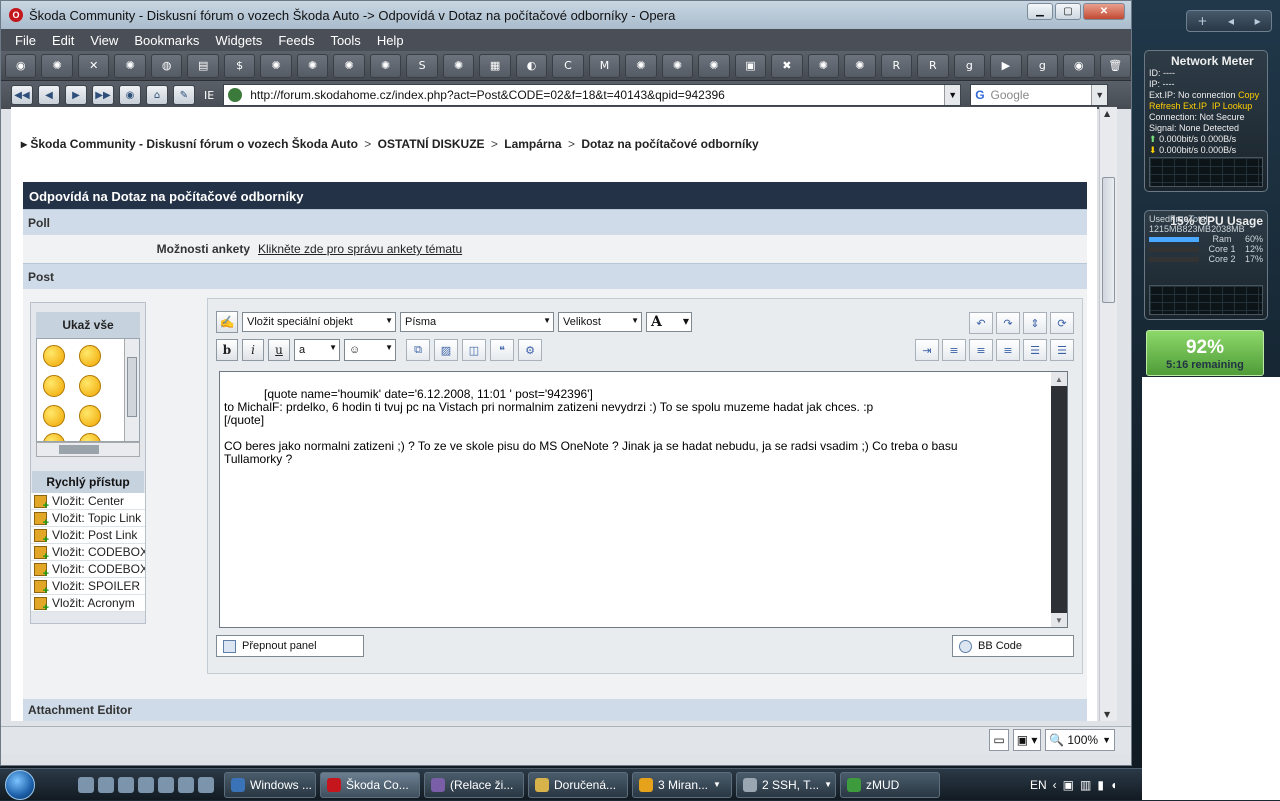 The image size is (1280, 801). Describe the element at coordinates (126, 784) in the screenshot. I see `ie-icon` at that location.